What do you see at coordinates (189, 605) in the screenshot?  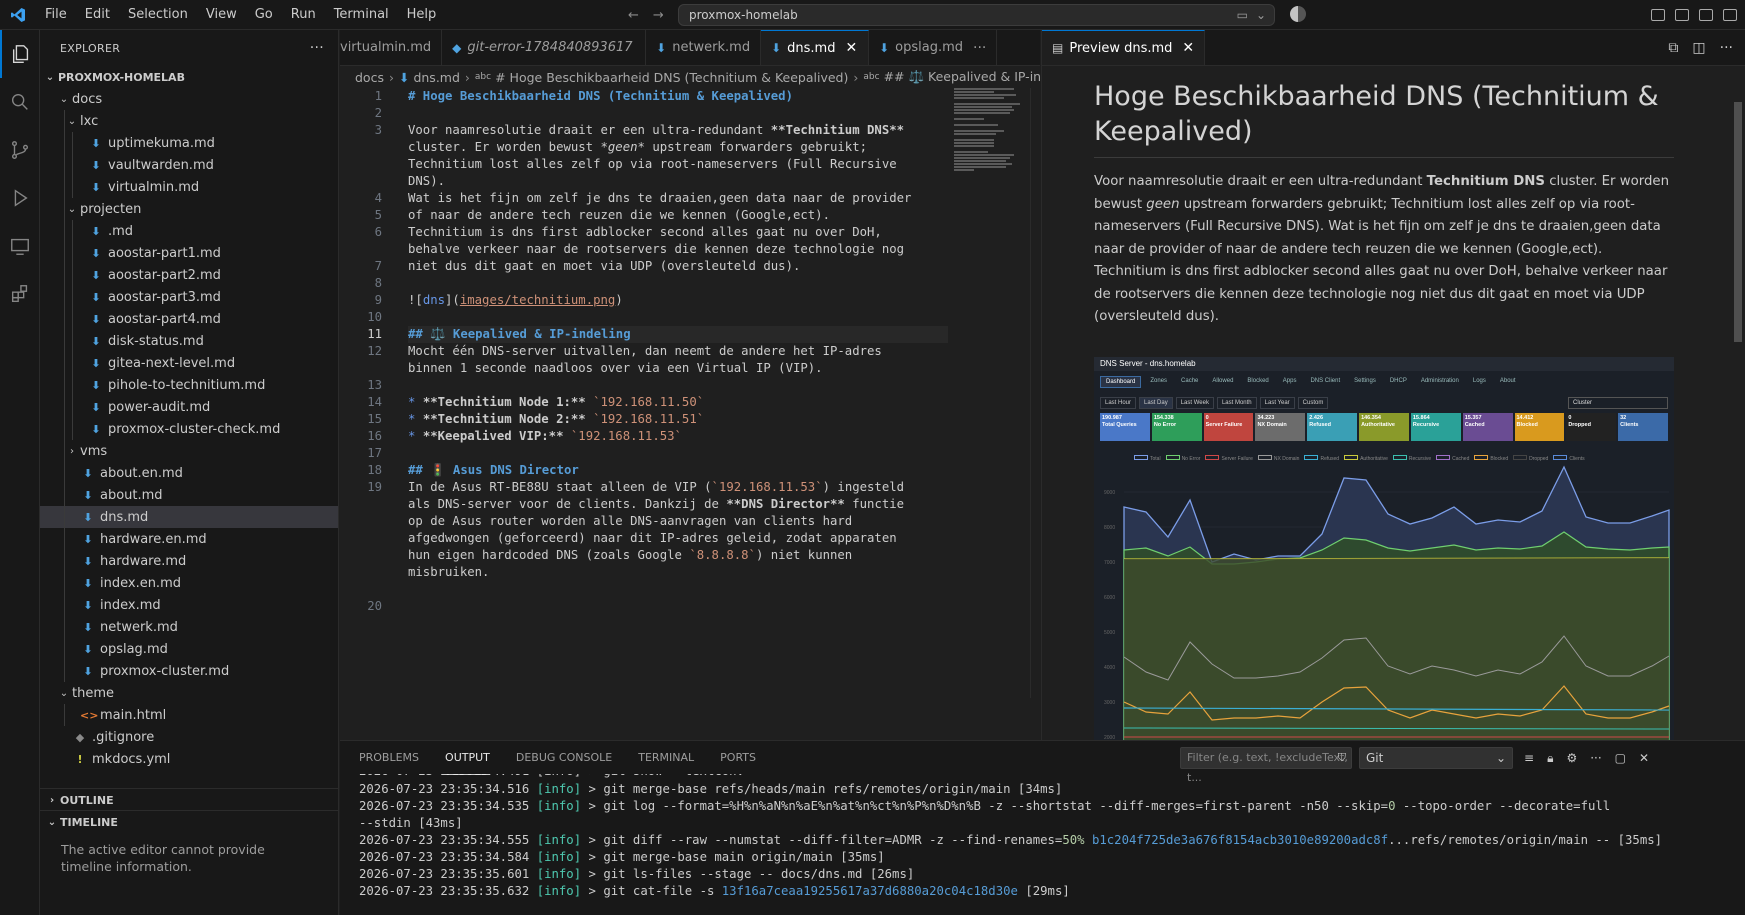 I see `file-index.md: ⬇ index.md` at bounding box center [189, 605].